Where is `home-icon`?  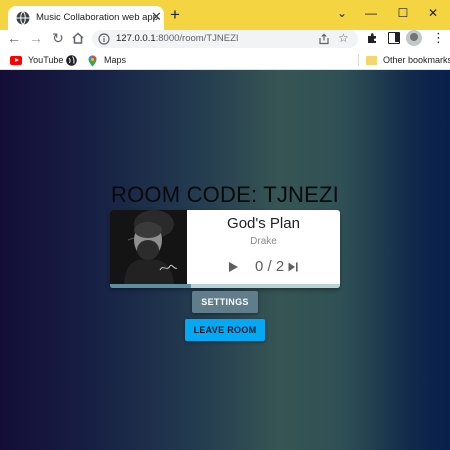 home-icon is located at coordinates (78, 38).